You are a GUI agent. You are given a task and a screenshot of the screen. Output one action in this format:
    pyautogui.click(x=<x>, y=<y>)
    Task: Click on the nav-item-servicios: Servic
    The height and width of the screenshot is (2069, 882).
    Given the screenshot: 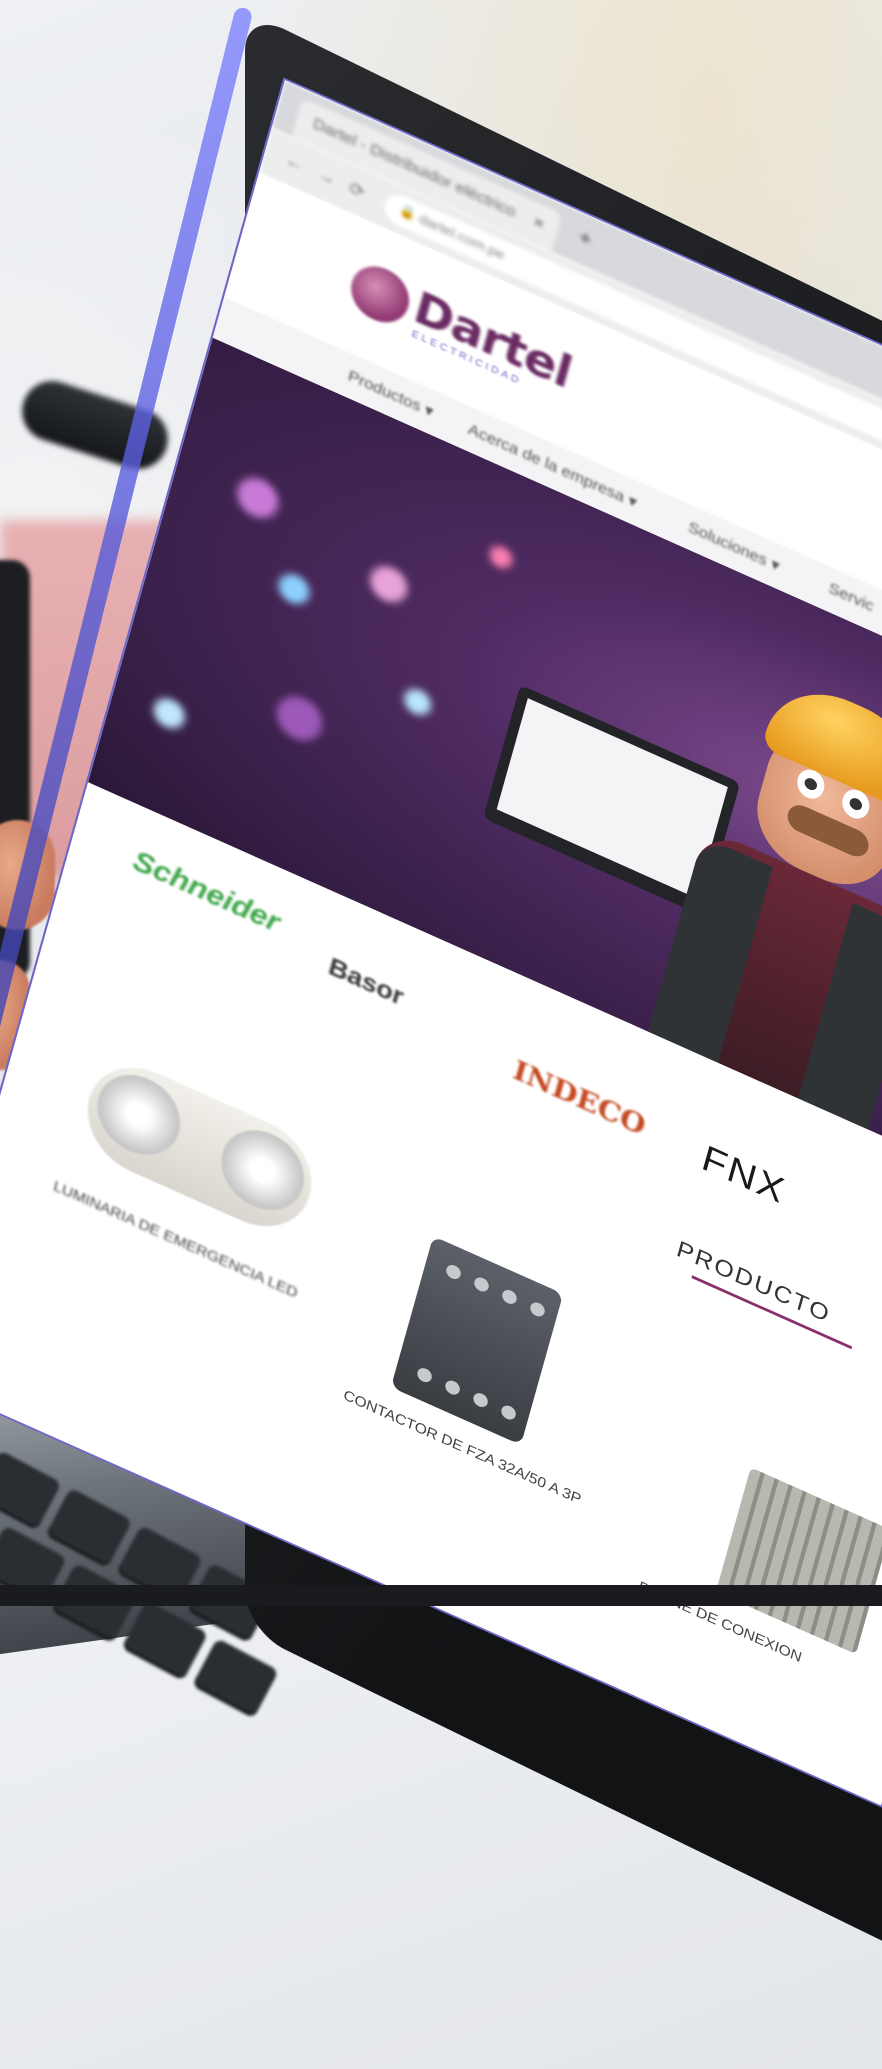 What is the action you would take?
    pyautogui.click(x=851, y=598)
    